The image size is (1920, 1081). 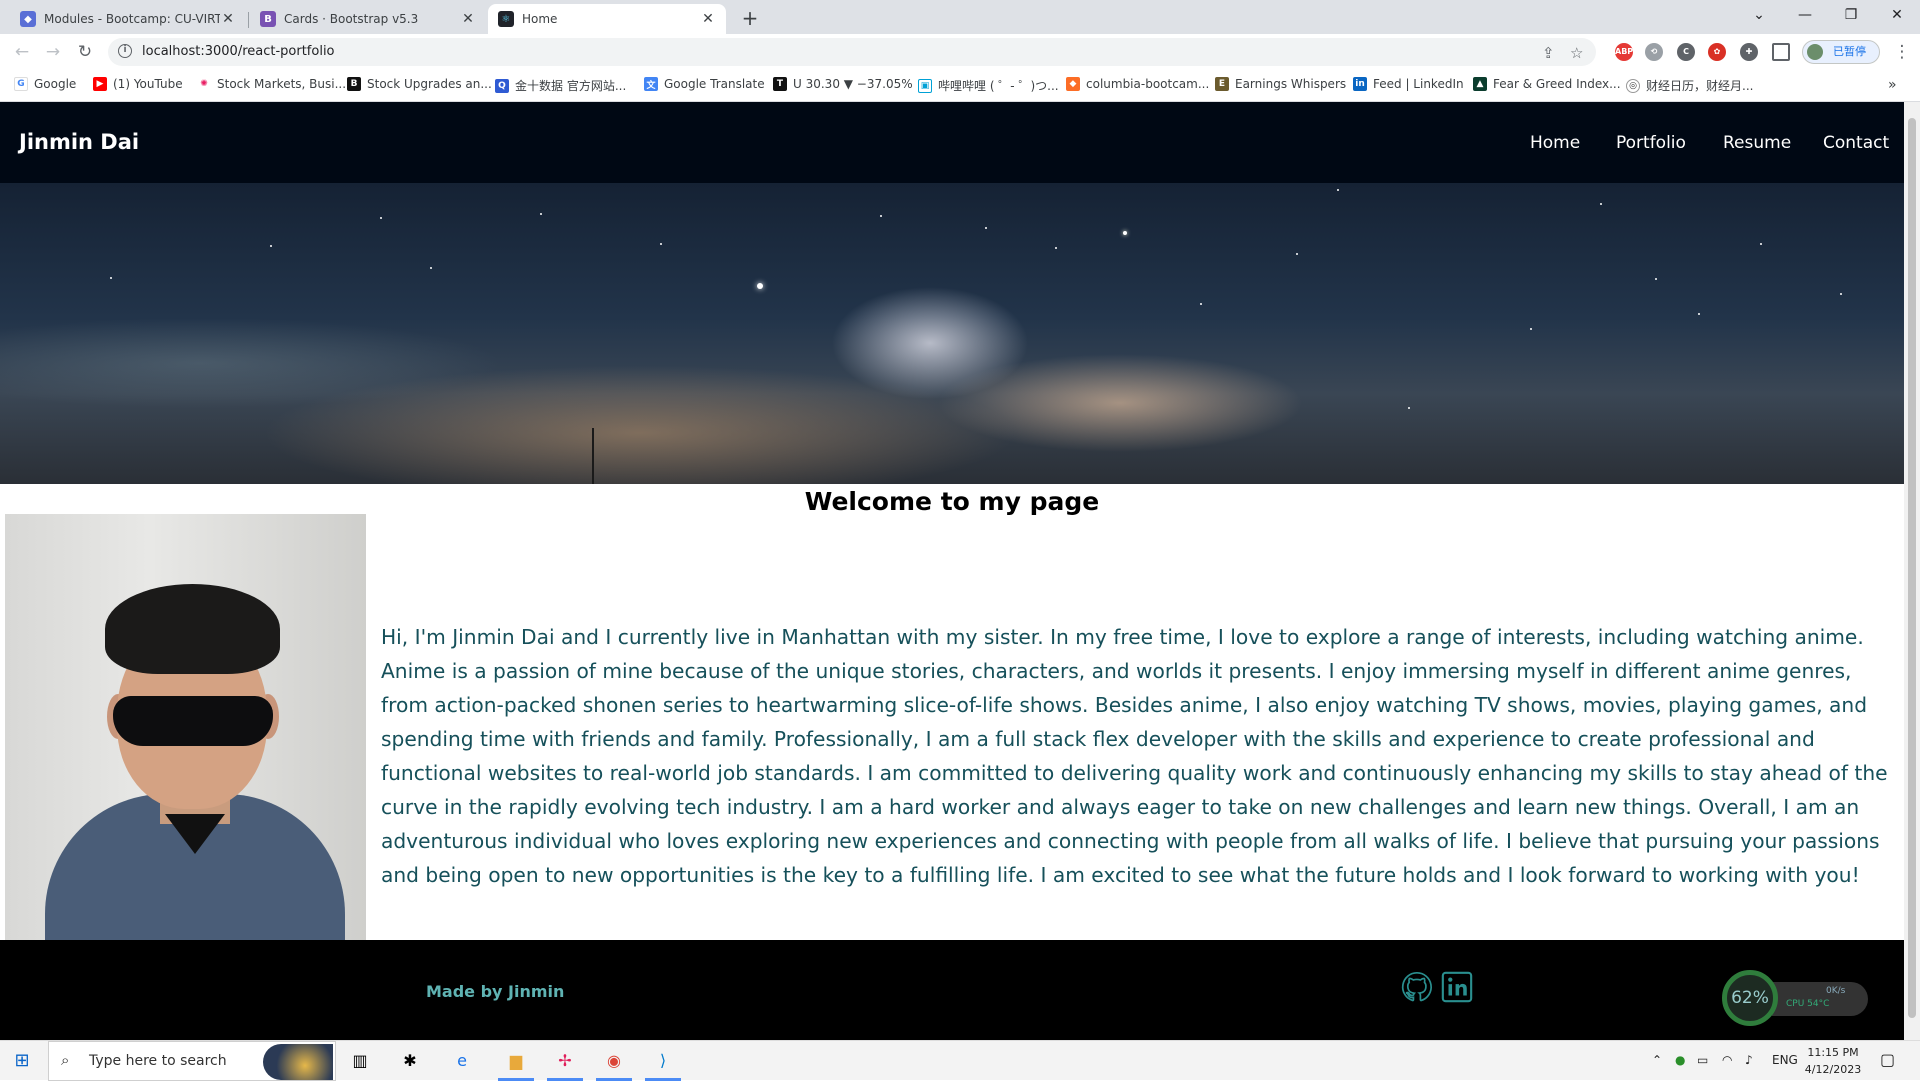 I want to click on linkedin-icon, so click(x=1457, y=987).